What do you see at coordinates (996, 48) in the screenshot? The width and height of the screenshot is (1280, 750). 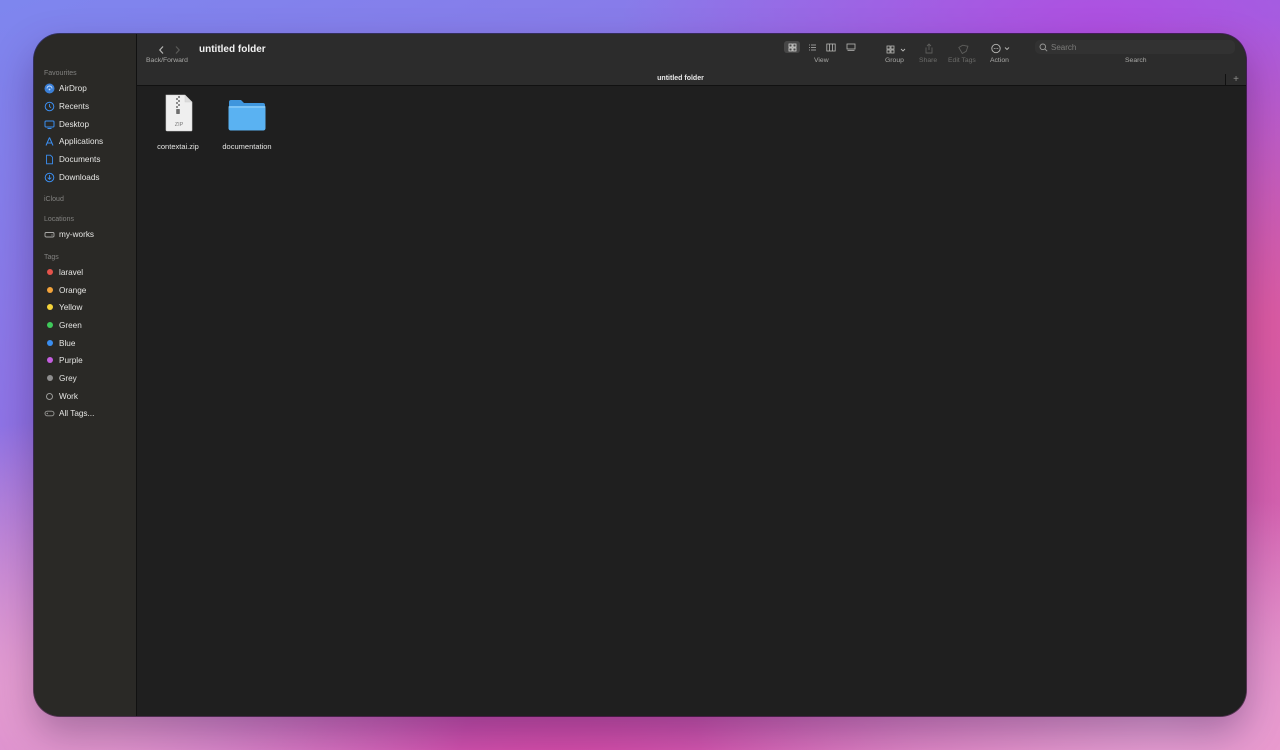 I see `more-icon` at bounding box center [996, 48].